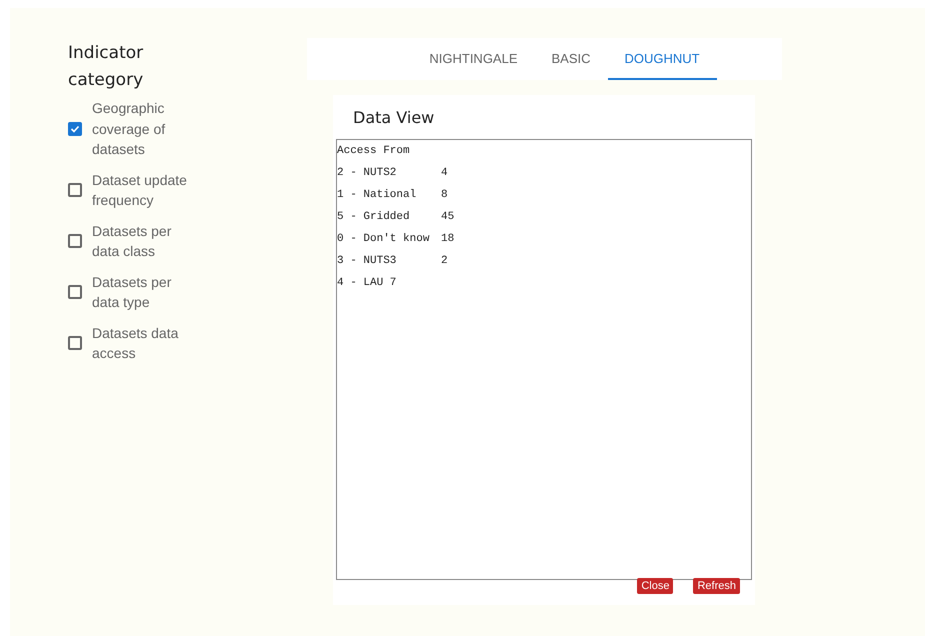 The width and height of the screenshot is (925, 636). What do you see at coordinates (136, 343) in the screenshot?
I see `checkbox-label: Datasets data access` at bounding box center [136, 343].